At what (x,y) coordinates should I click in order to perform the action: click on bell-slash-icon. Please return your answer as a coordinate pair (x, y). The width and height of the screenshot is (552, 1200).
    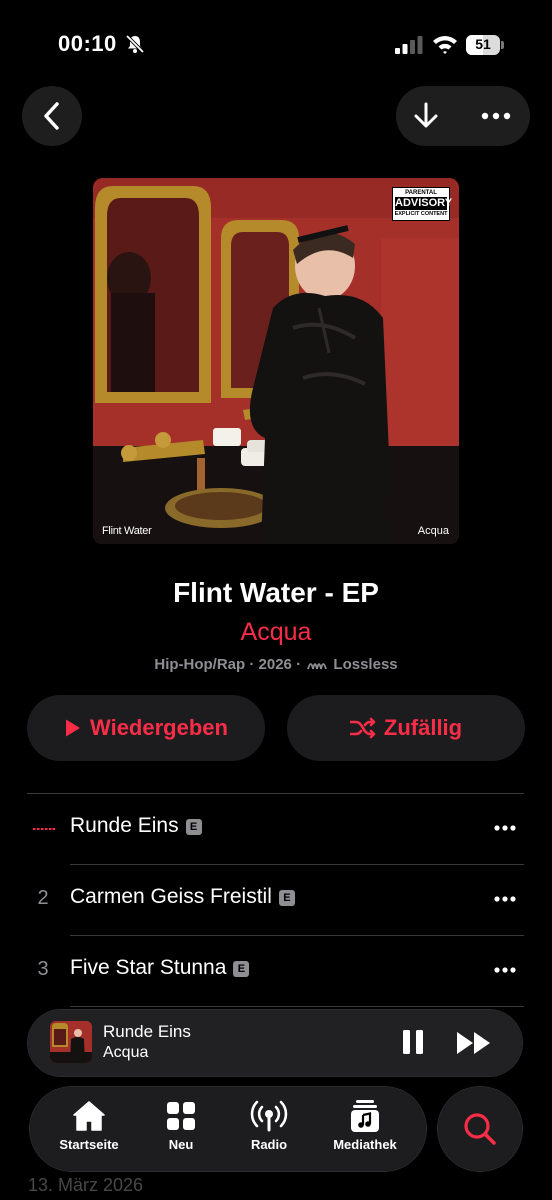
    Looking at the image, I should click on (135, 44).